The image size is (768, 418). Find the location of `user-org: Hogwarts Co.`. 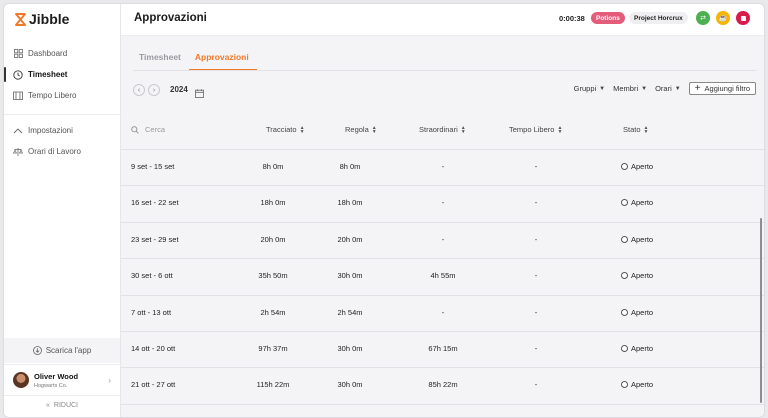

user-org: Hogwarts Co. is located at coordinates (51, 385).